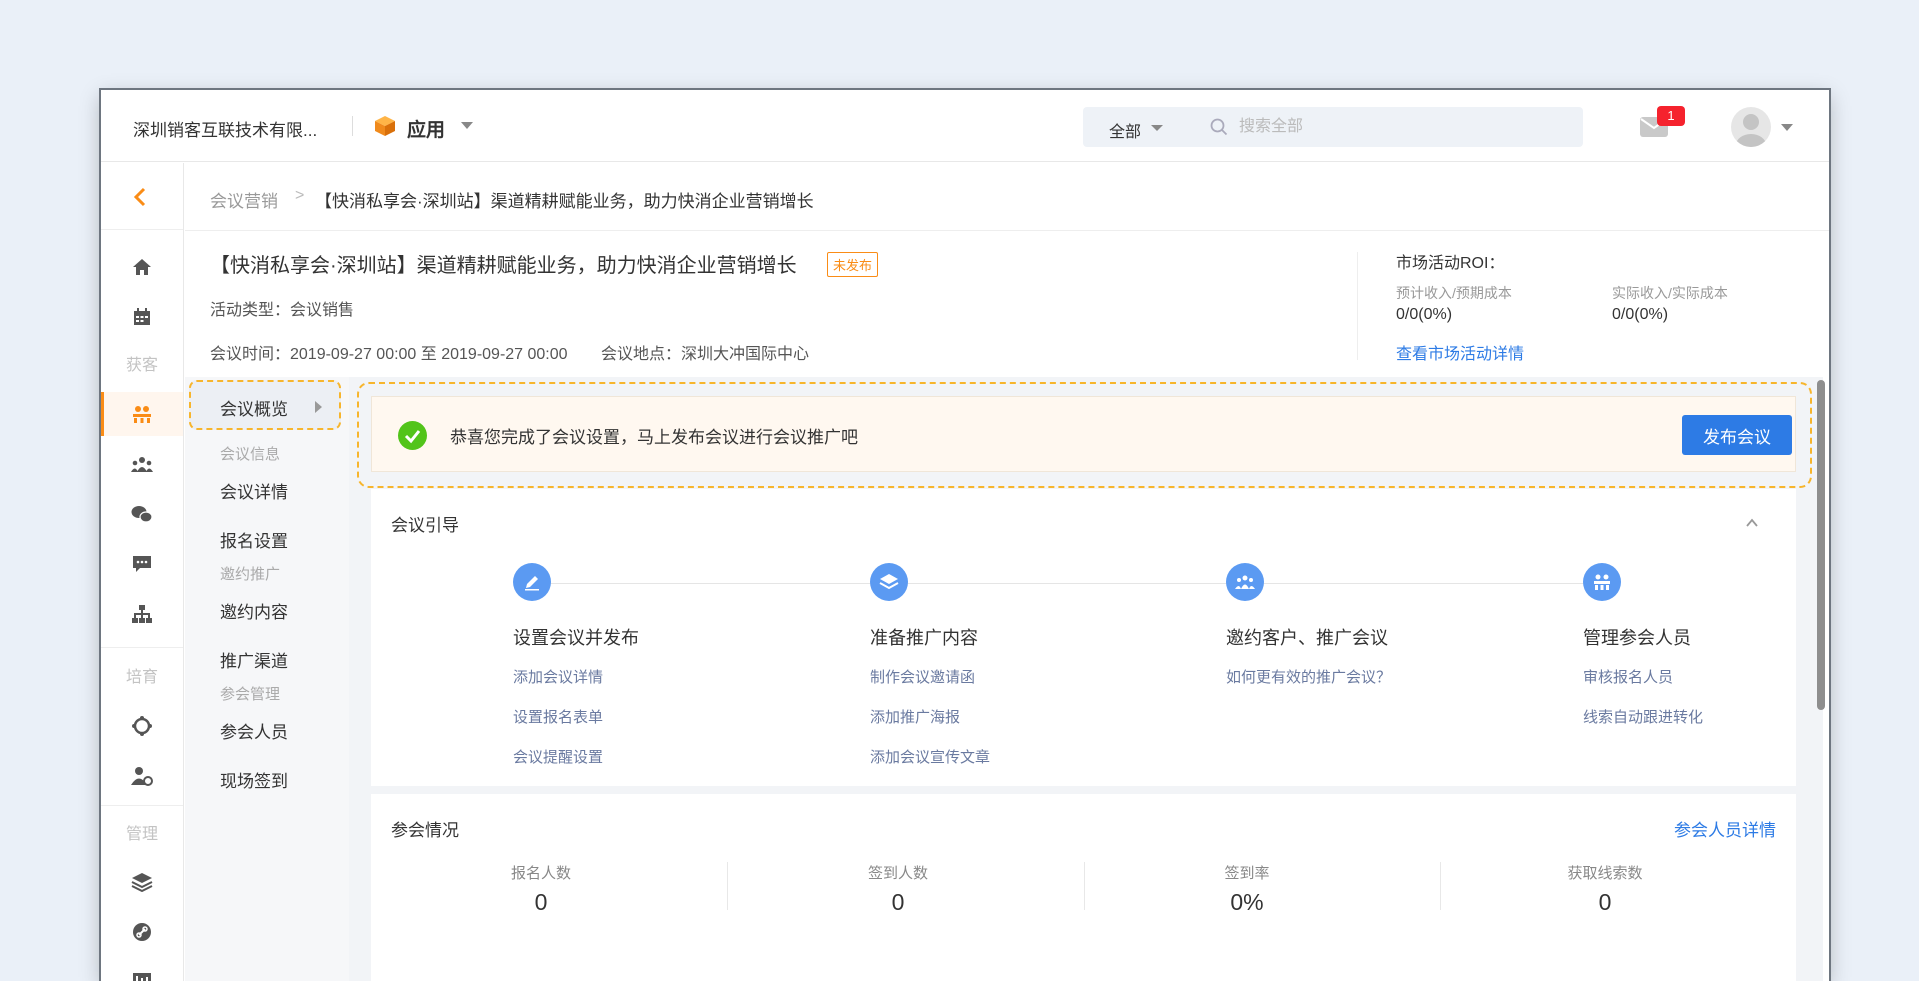  What do you see at coordinates (141, 834) in the screenshot?
I see `rail-group-manage: 管理` at bounding box center [141, 834].